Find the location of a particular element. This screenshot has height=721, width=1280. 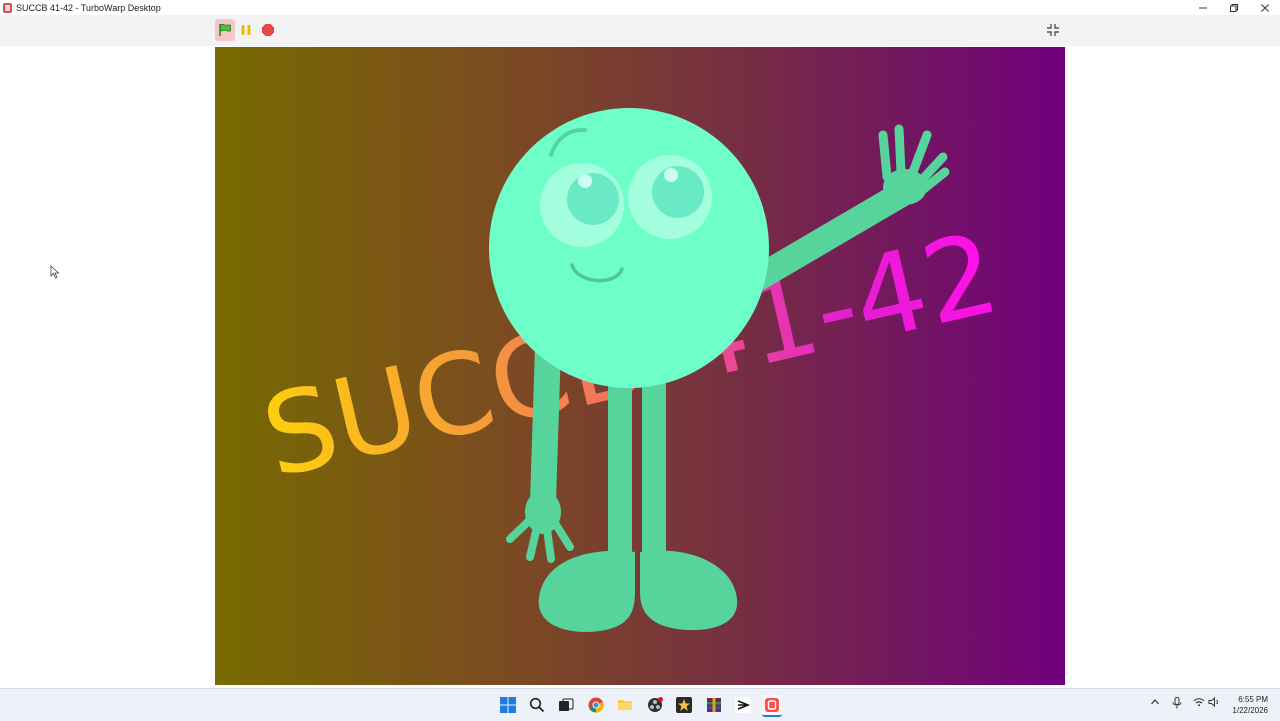

minimize-icon is located at coordinates (1202, 7).